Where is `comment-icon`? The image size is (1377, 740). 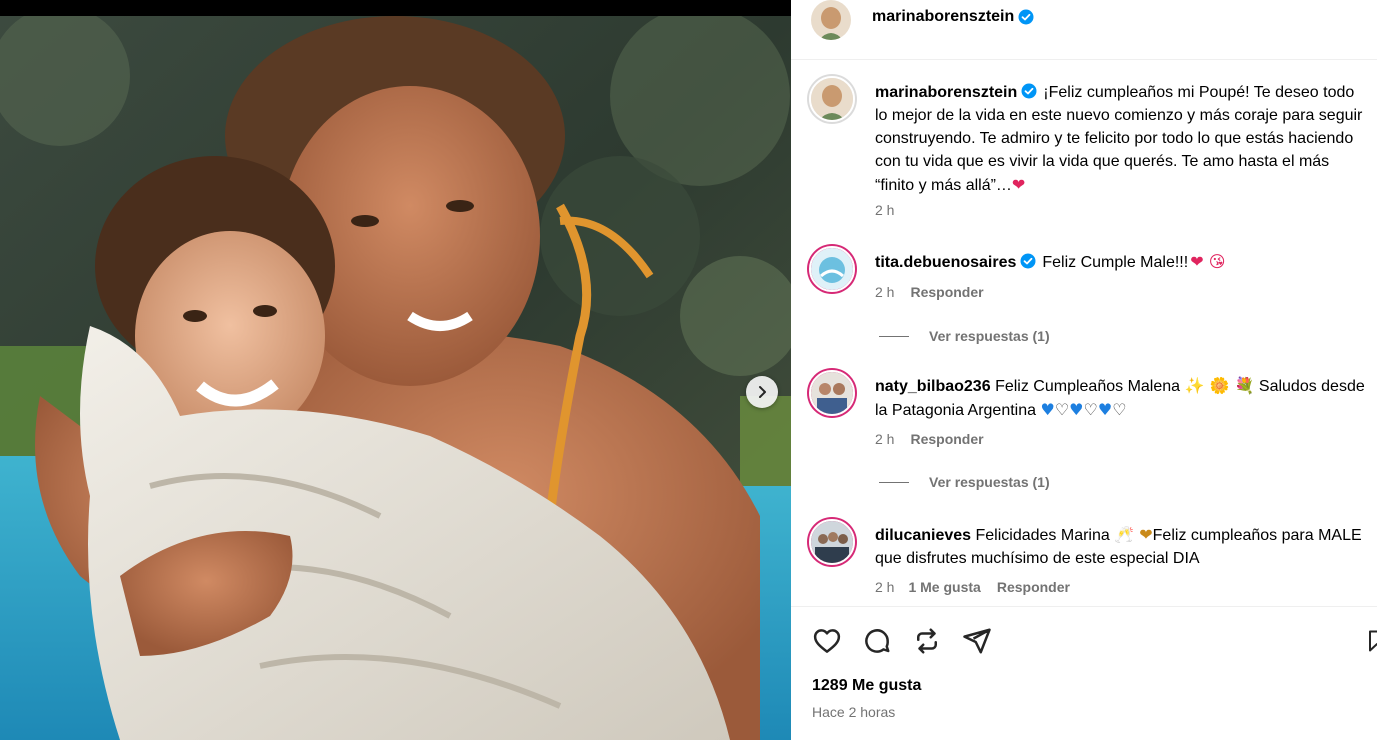 comment-icon is located at coordinates (877, 641).